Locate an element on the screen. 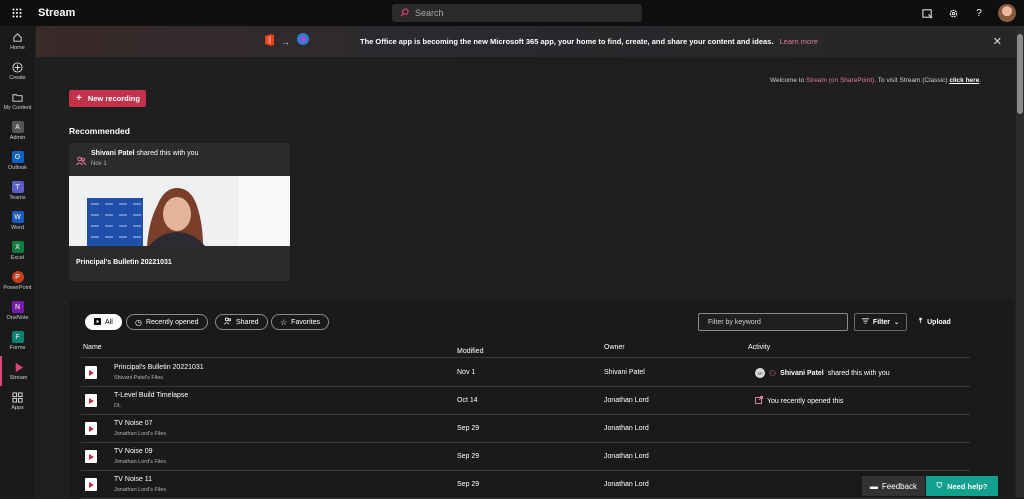 This screenshot has height=499, width=1024. rail-item-outlook: O Outlook is located at coordinates (17, 161).